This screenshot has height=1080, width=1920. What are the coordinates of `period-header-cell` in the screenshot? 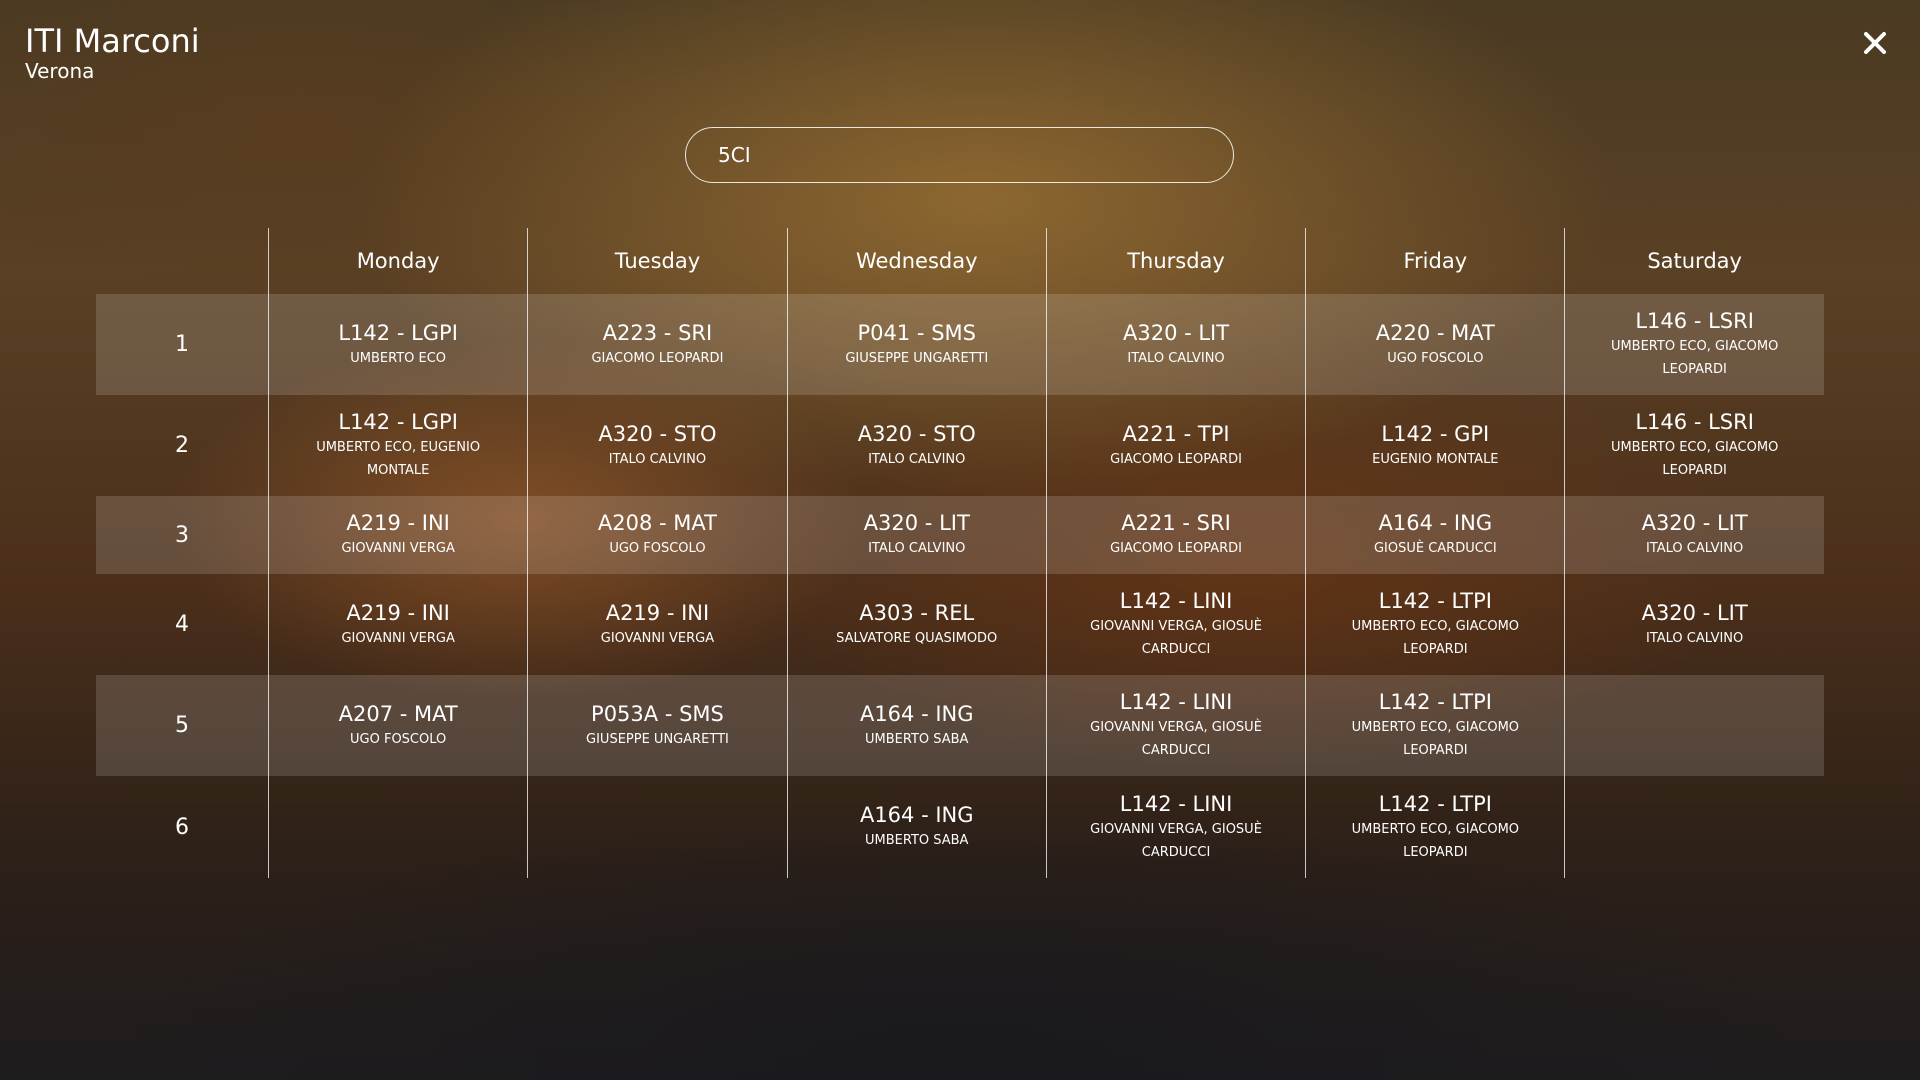 It's located at (182, 261).